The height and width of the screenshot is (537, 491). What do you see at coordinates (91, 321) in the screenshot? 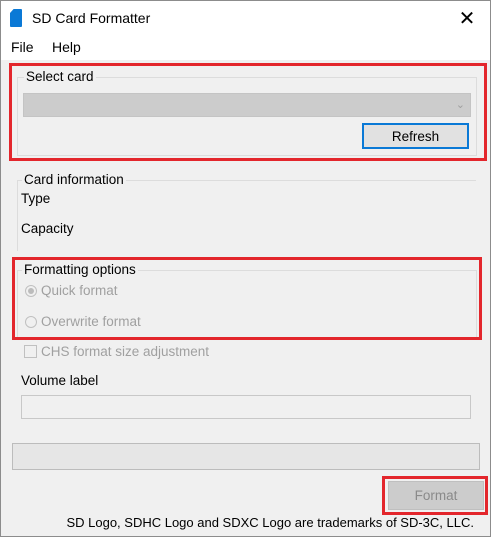
I see `overwrite-format-label: Overwrite format` at bounding box center [91, 321].